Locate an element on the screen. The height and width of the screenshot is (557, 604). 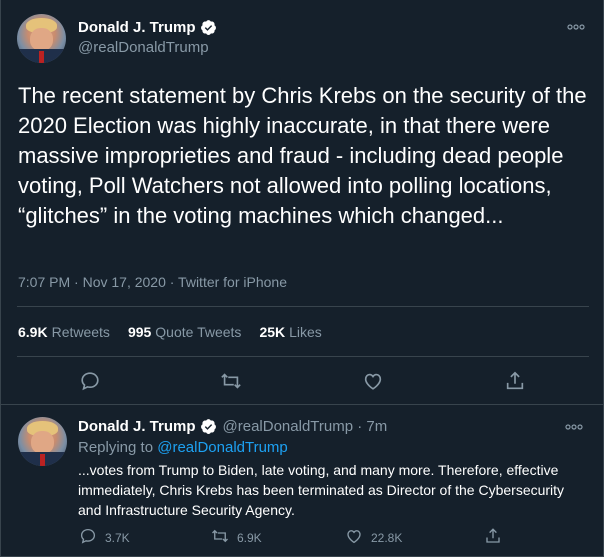
likes-stat: 25K Likes is located at coordinates (290, 332).